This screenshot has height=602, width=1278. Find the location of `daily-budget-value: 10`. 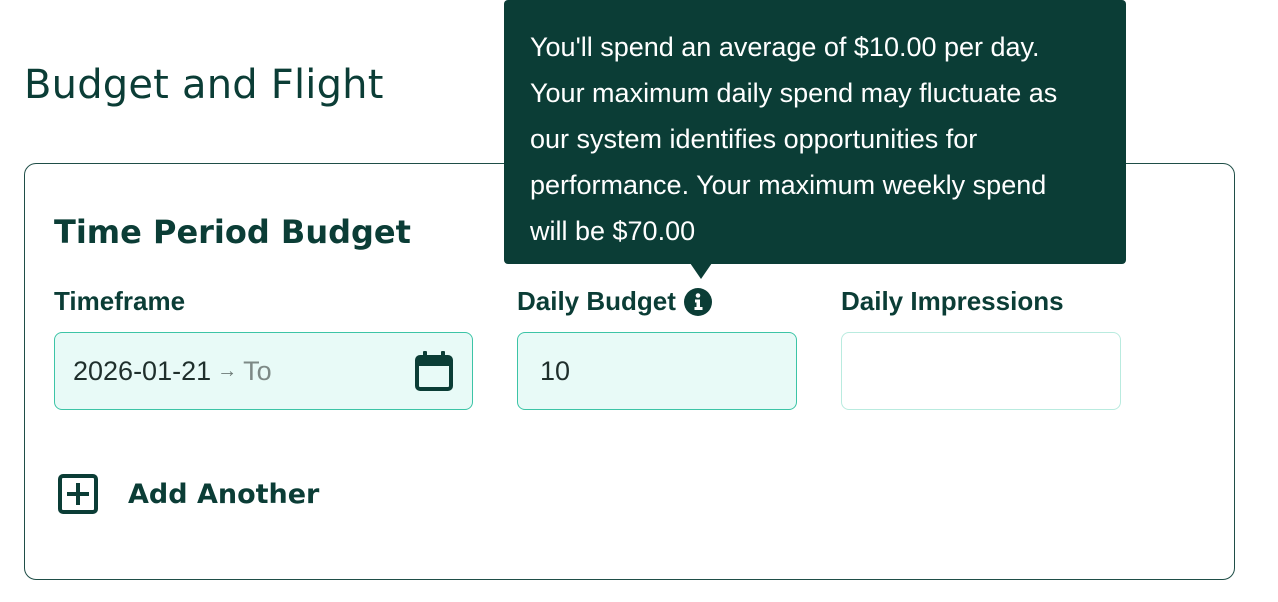

daily-budget-value: 10 is located at coordinates (555, 371).